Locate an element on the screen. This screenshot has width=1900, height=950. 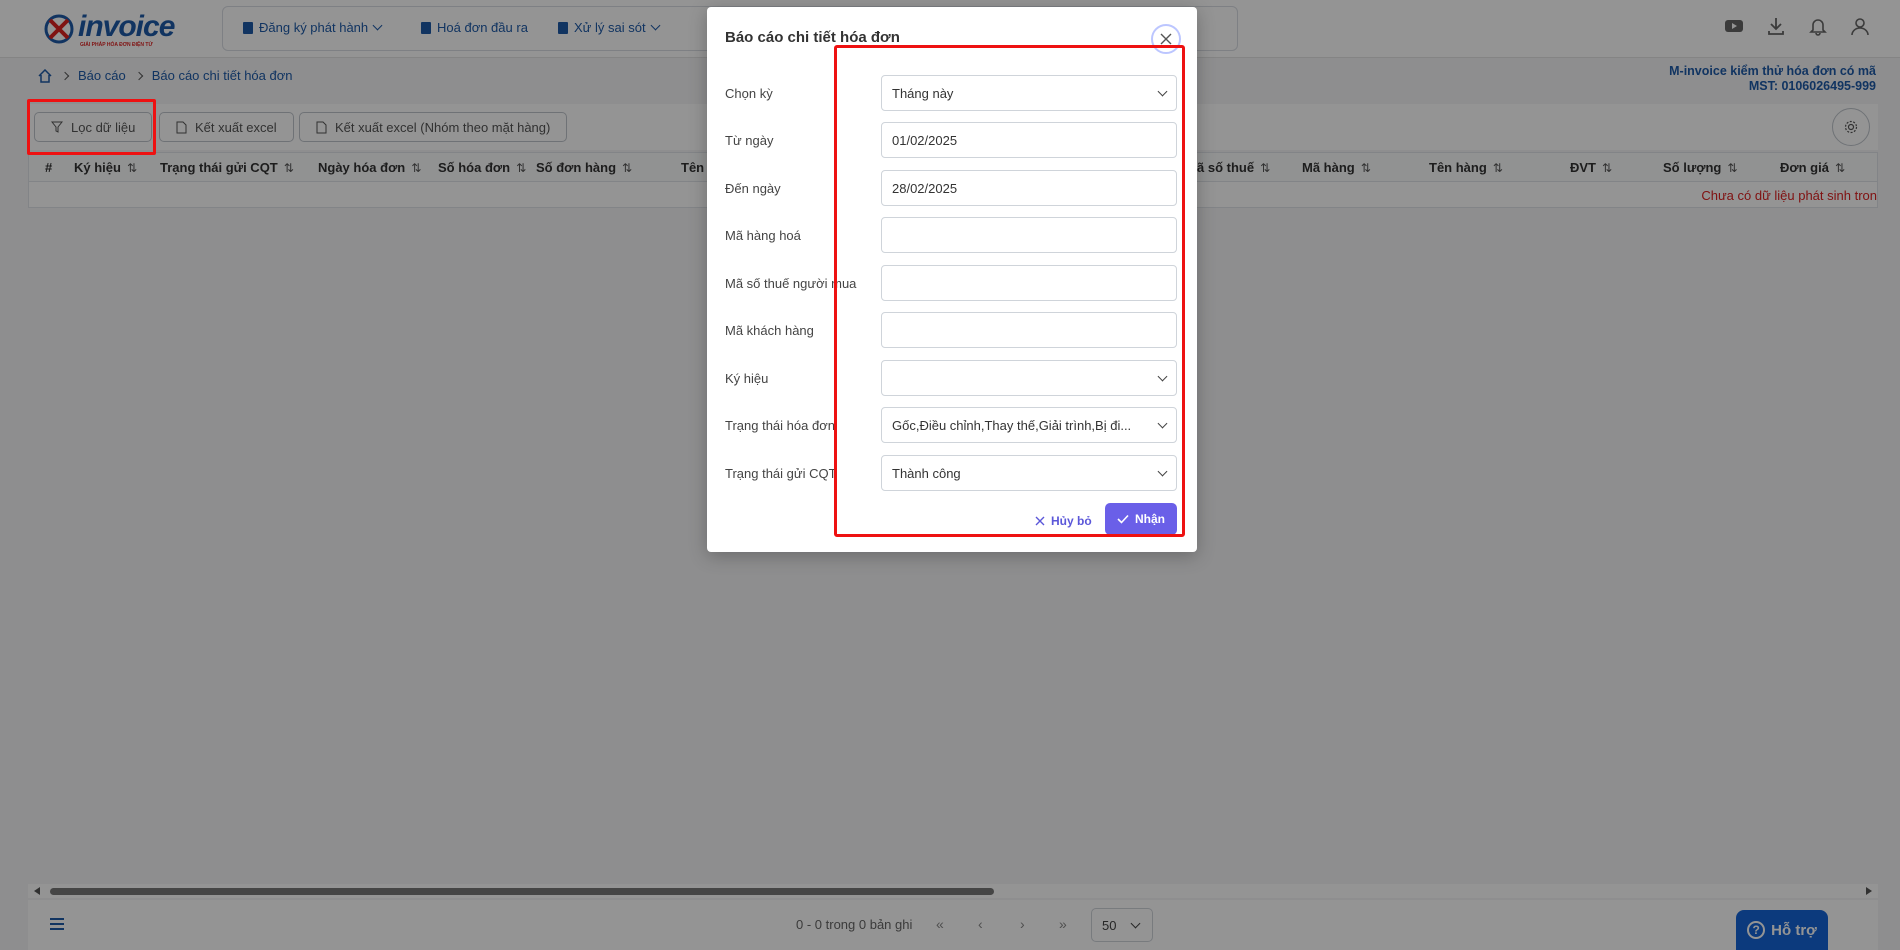
period-select-value: Tháng này is located at coordinates (923, 93).